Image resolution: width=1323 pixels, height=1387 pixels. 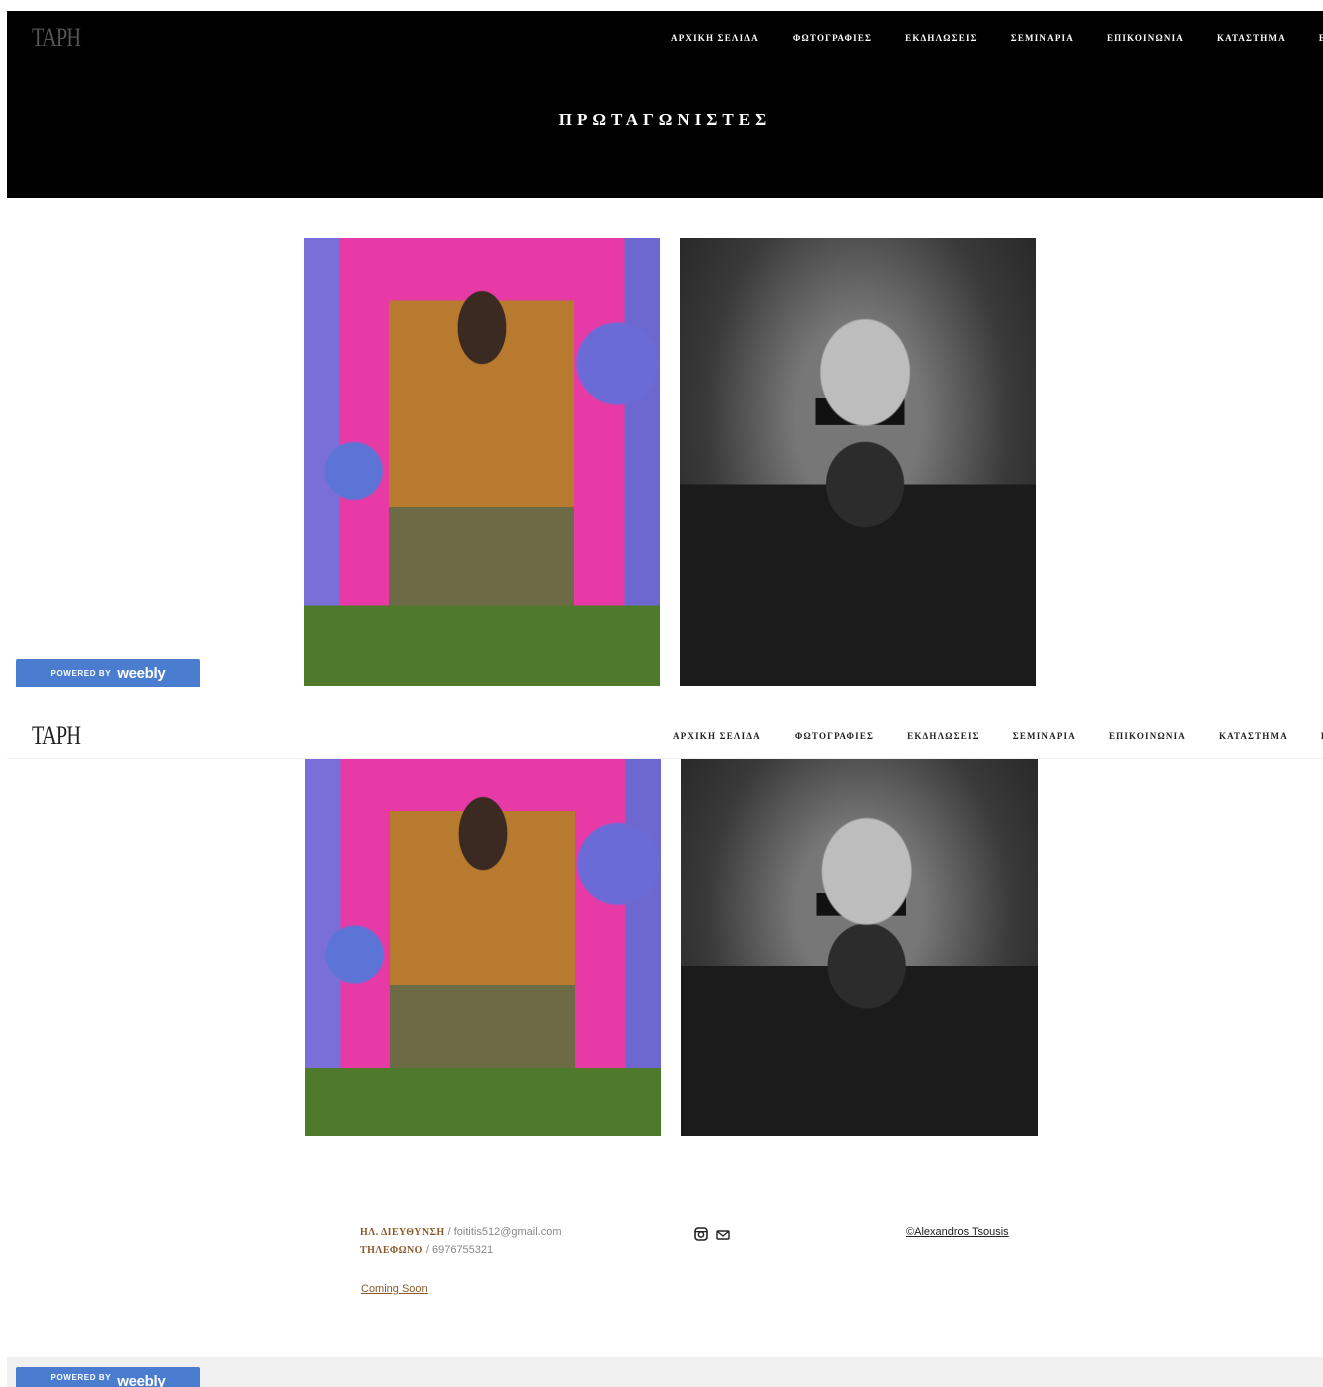 What do you see at coordinates (462, 1250) in the screenshot?
I see `phone-value: 6976755321` at bounding box center [462, 1250].